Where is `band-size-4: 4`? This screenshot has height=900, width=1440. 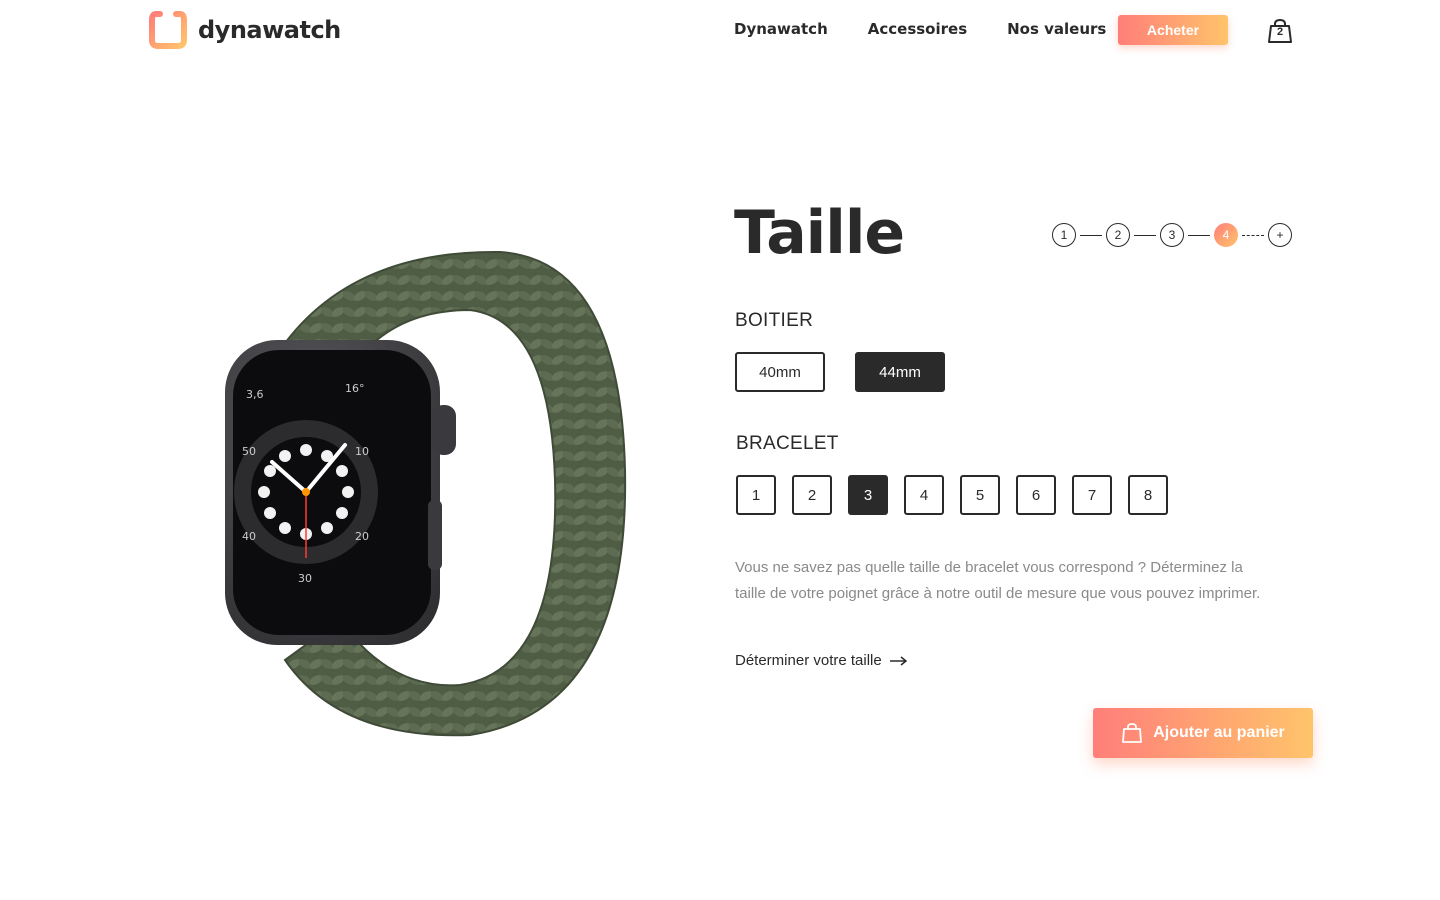 band-size-4: 4 is located at coordinates (924, 495).